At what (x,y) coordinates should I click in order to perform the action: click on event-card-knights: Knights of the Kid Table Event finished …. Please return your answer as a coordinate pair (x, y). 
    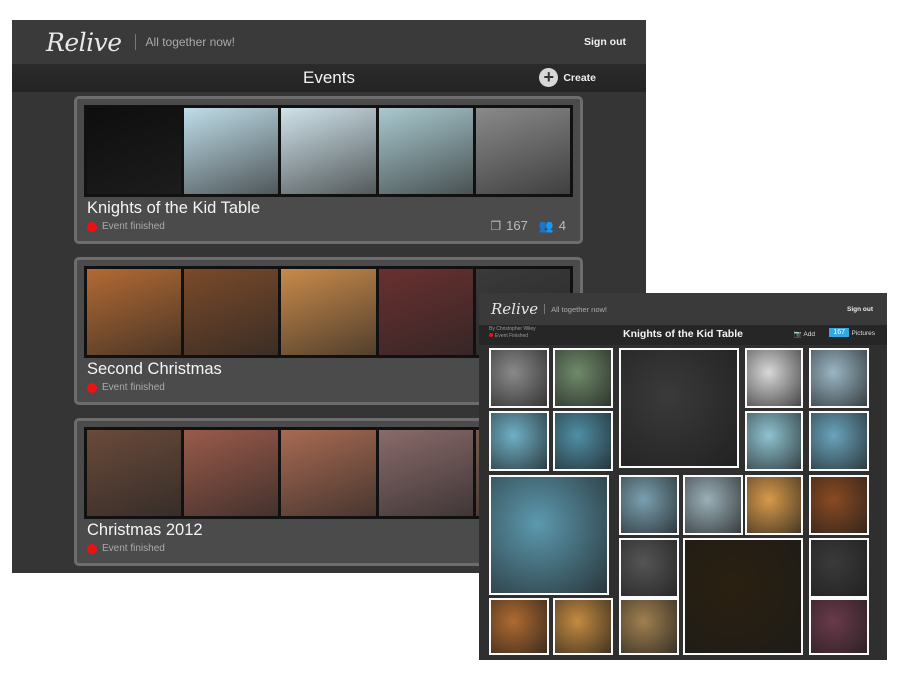
    Looking at the image, I should click on (328, 170).